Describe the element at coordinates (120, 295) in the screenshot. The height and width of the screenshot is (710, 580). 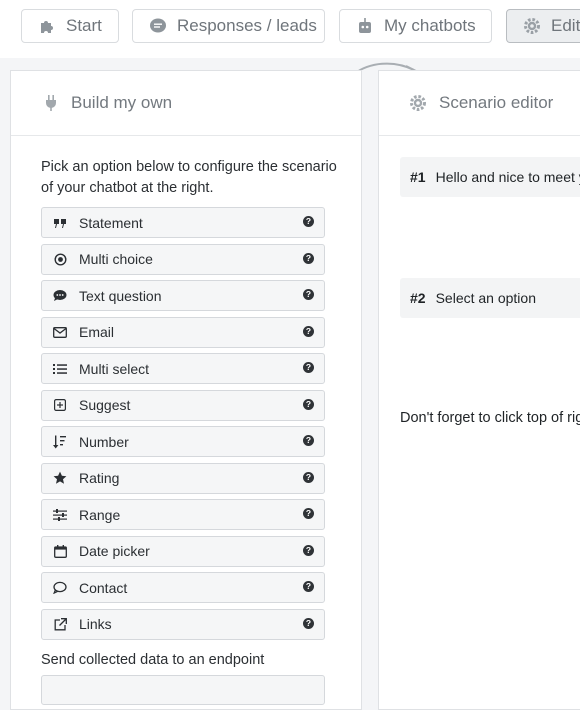
I see `option-label: Text question` at that location.